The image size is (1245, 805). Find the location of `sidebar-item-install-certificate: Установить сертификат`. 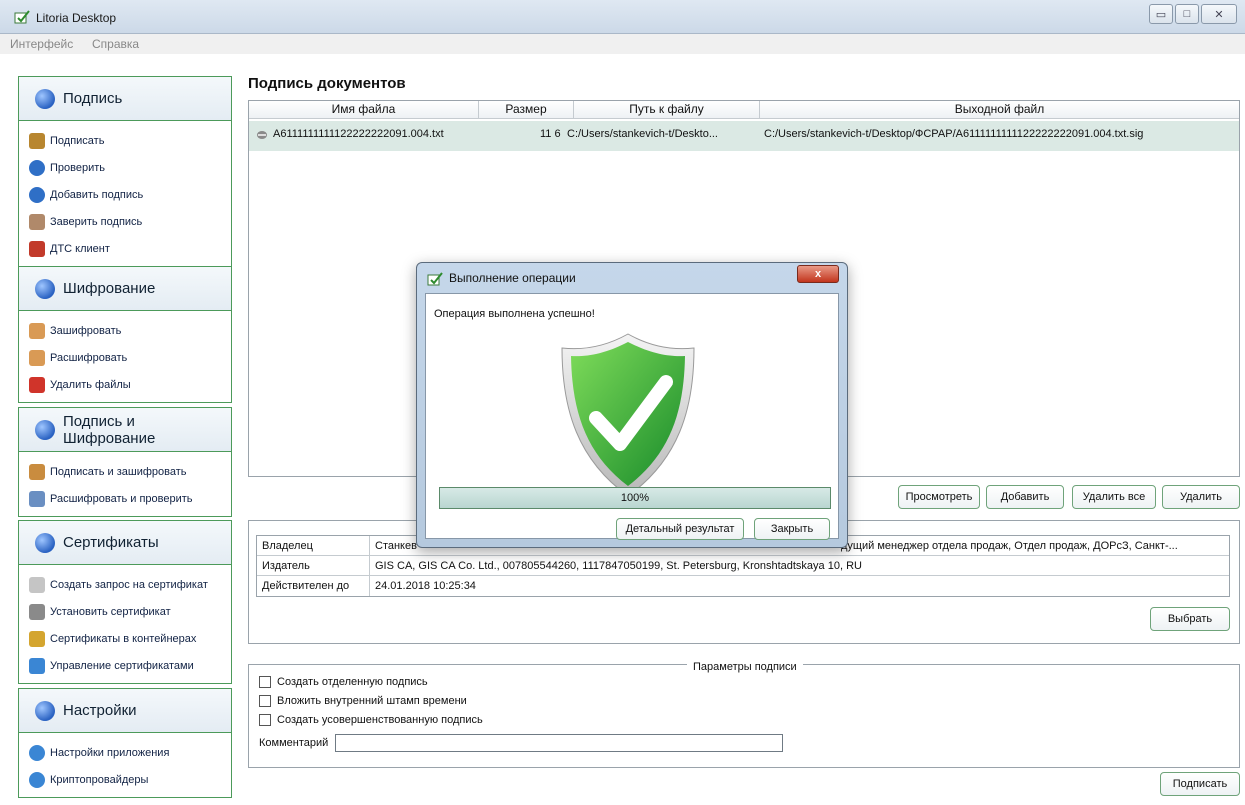

sidebar-item-install-certificate: Установить сертификат is located at coordinates (130, 611).